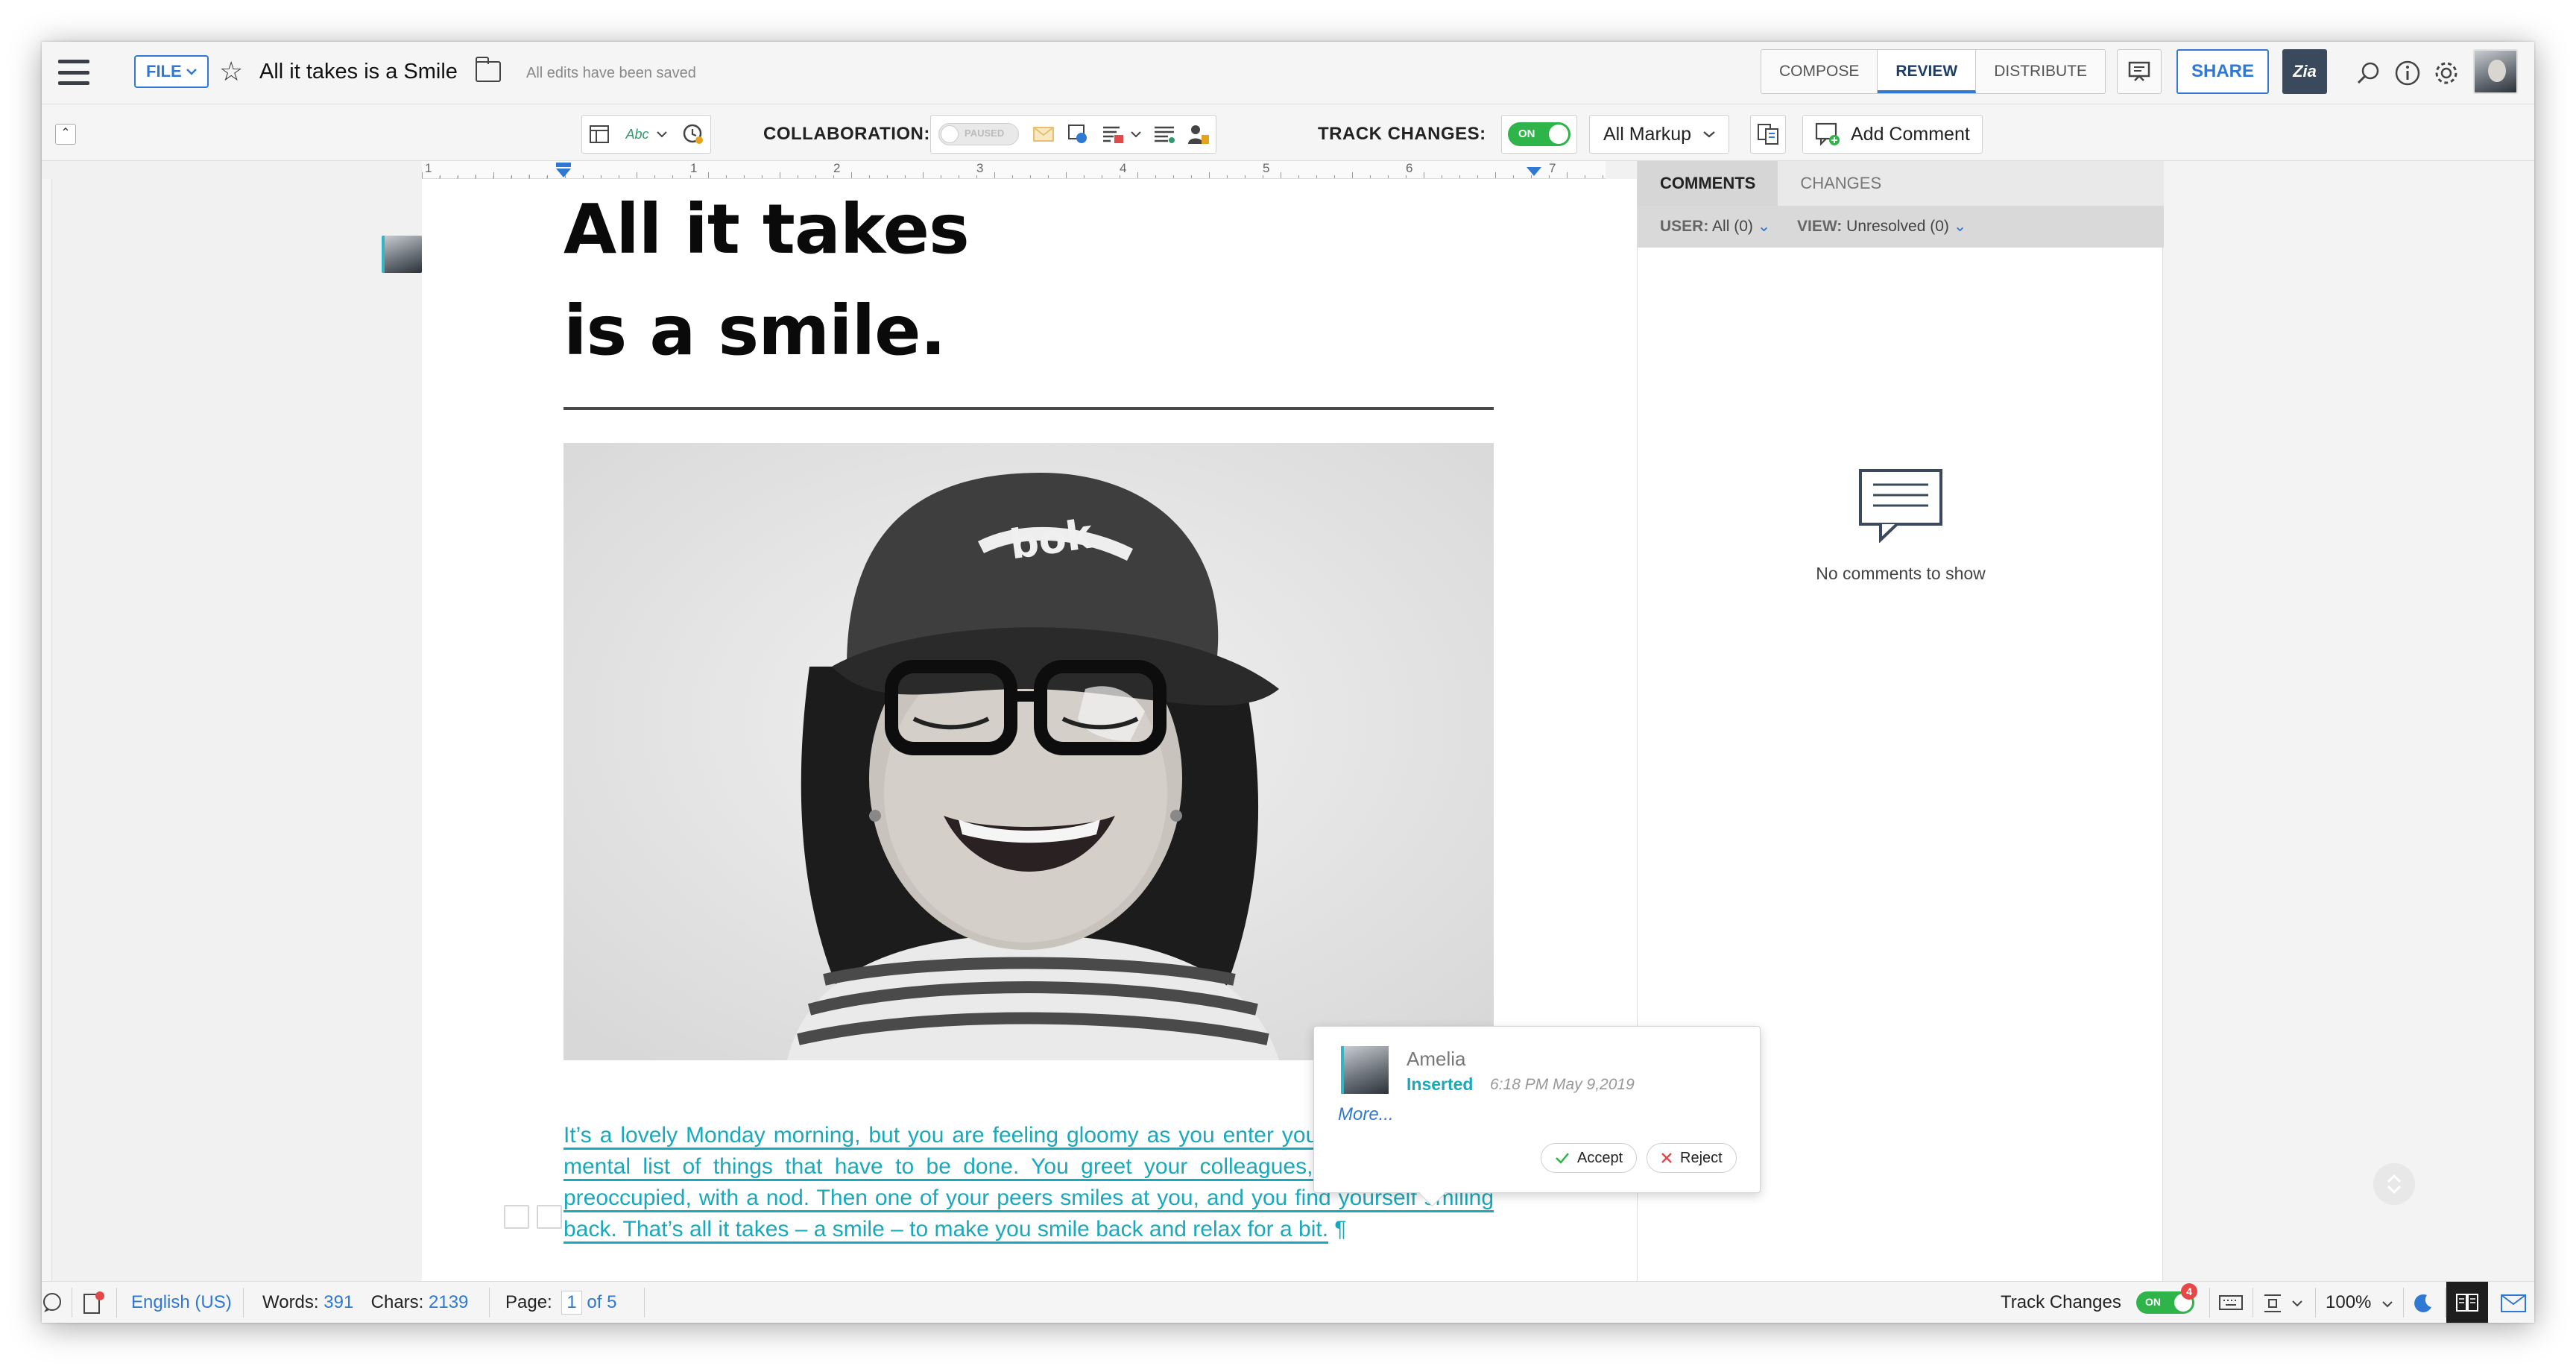 The width and height of the screenshot is (2576, 1366). What do you see at coordinates (1436, 1059) in the screenshot?
I see `change-author: Amelia` at bounding box center [1436, 1059].